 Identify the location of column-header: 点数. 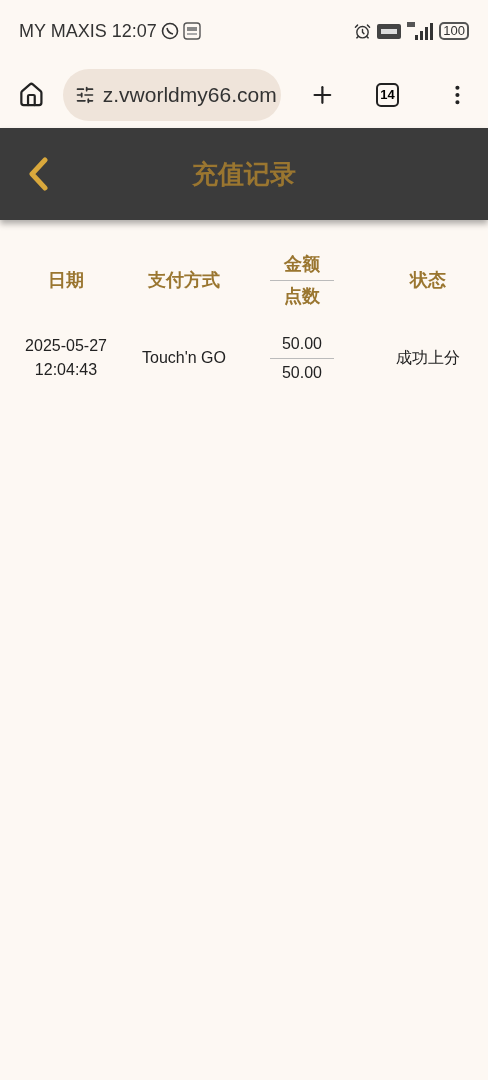
(302, 296).